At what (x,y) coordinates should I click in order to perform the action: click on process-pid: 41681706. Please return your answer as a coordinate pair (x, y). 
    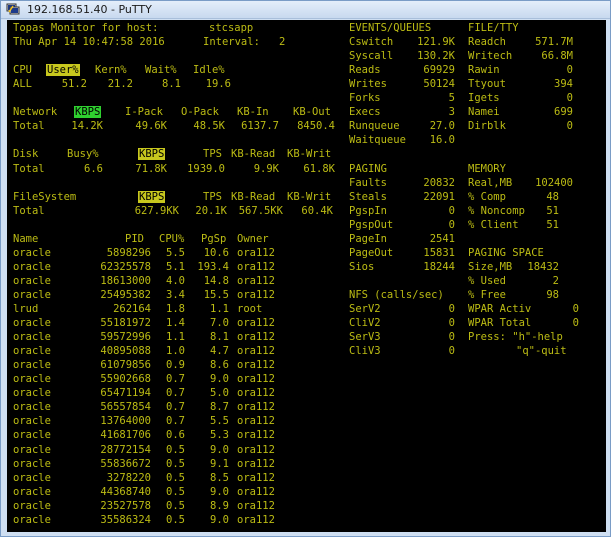
    Looking at the image, I should click on (125, 435).